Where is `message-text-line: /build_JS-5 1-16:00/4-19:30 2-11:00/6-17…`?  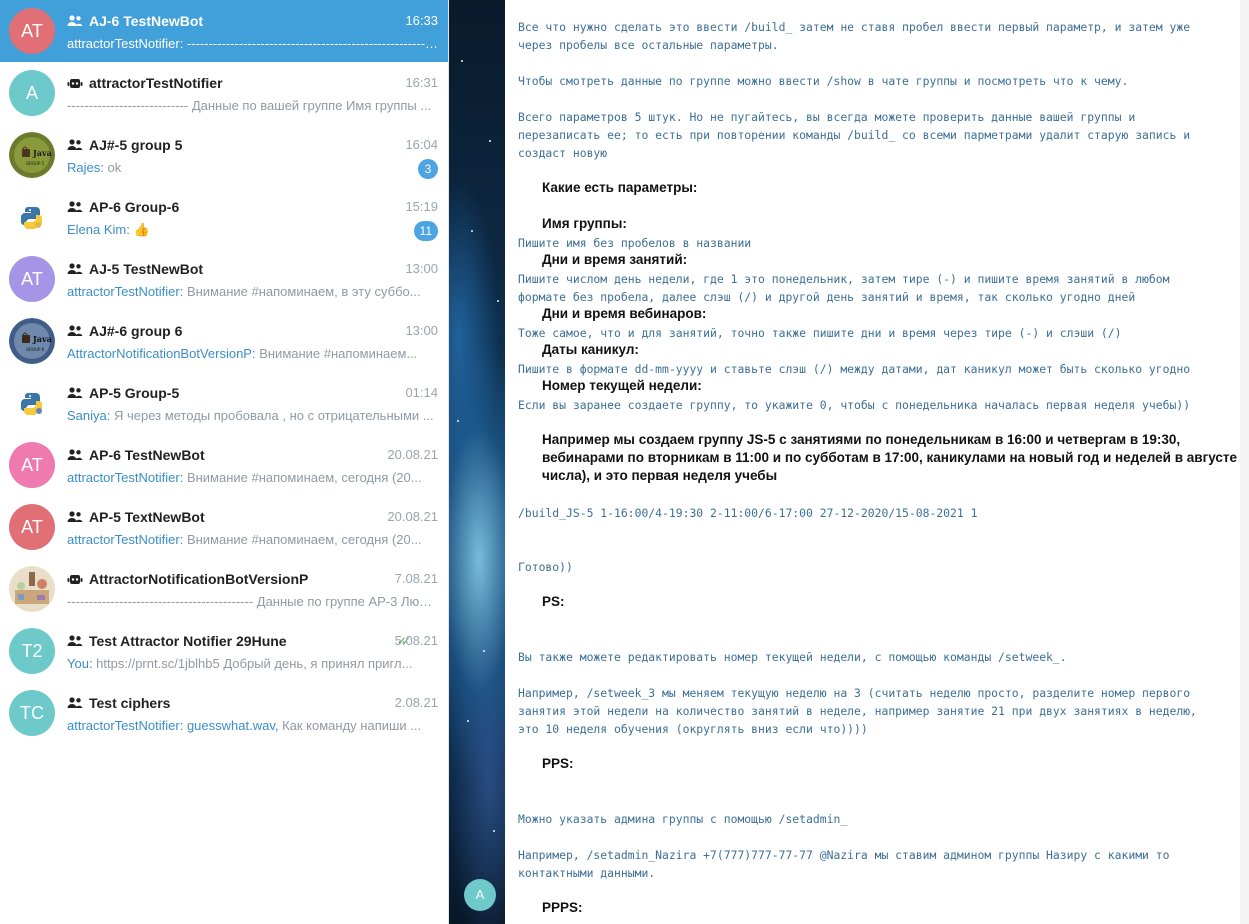 message-text-line: /build_JS-5 1-16:00/4-19:30 2-11:00/6-17… is located at coordinates (748, 513).